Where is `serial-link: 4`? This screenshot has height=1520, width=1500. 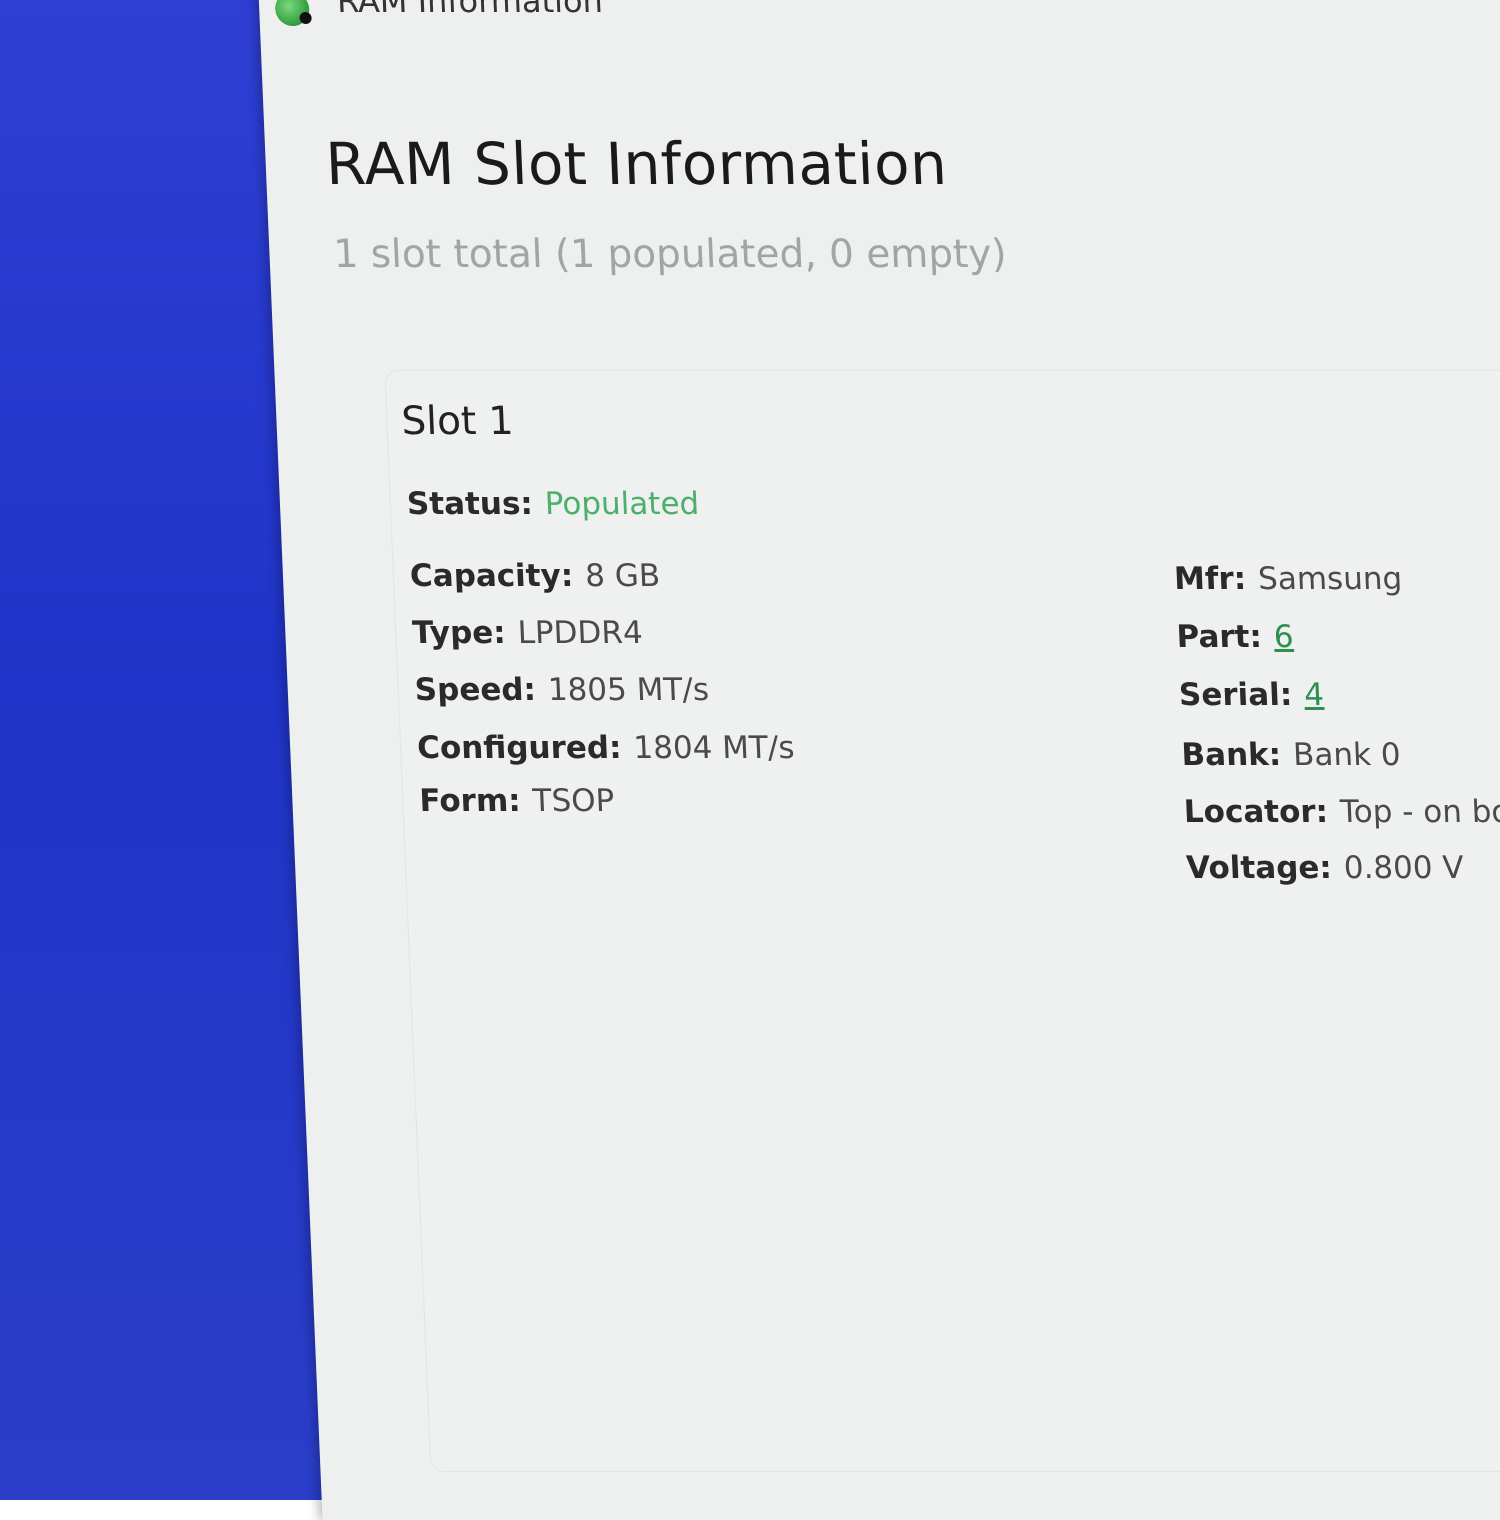
serial-link: 4 is located at coordinates (1313, 695).